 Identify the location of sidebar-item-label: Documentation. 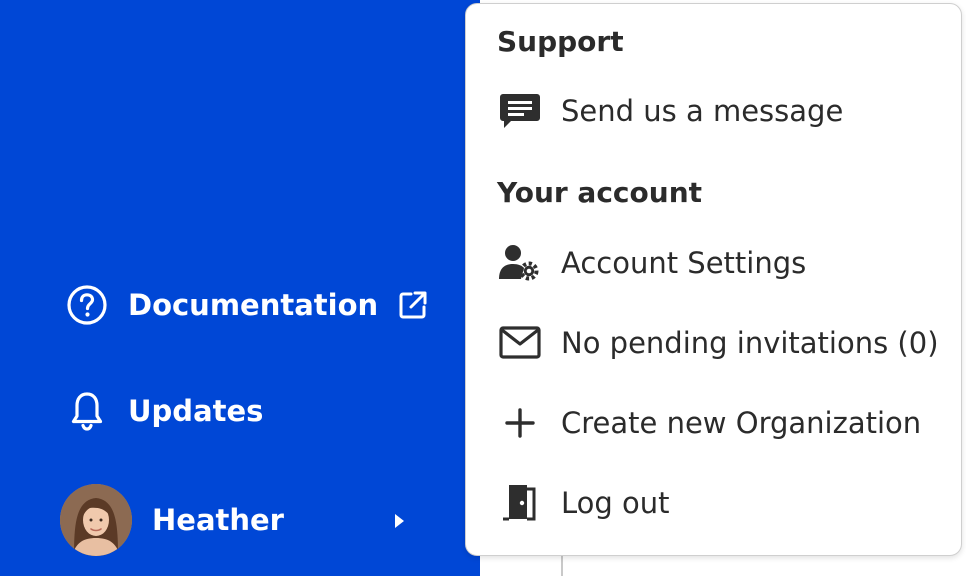
(253, 305).